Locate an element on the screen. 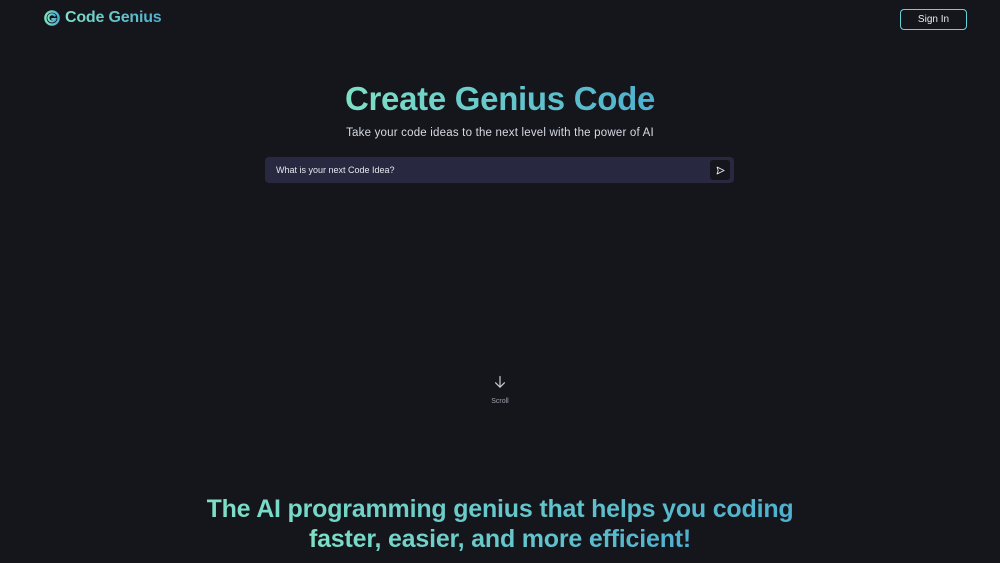 This screenshot has height=563, width=1000. hero-title: Create Genius Code is located at coordinates (500, 99).